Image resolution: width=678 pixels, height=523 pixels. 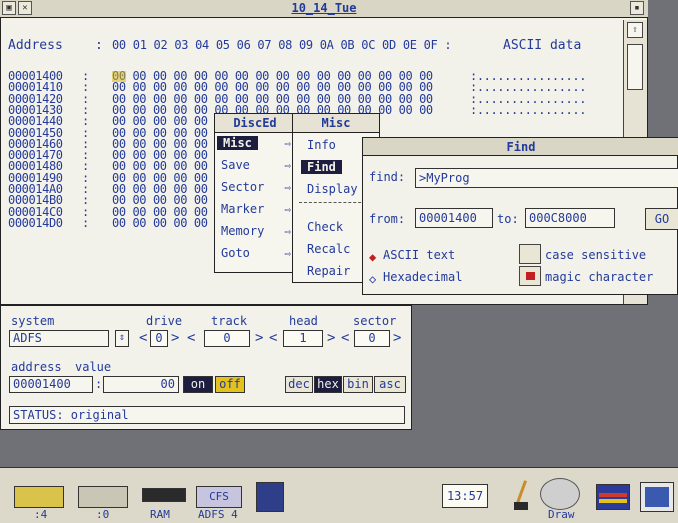 I want to click on ascii-data-header: ASCII data, so click(x=542, y=45).